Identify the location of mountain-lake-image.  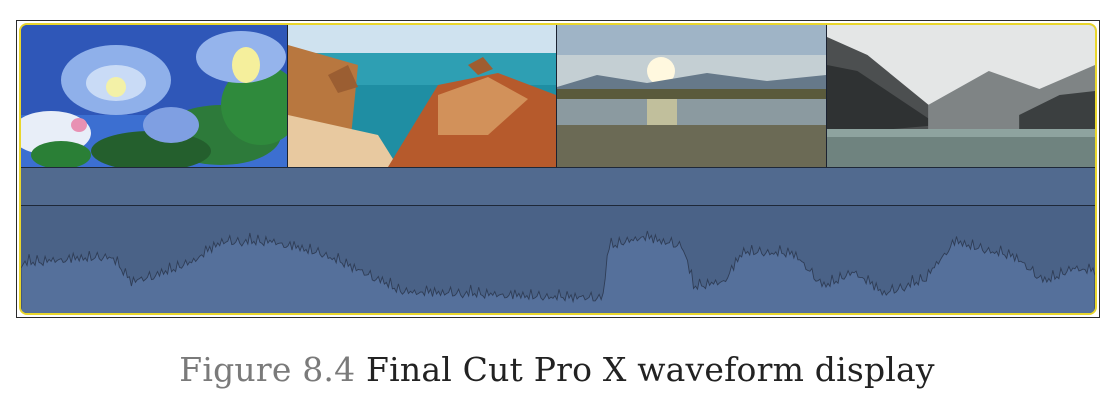
(961, 96).